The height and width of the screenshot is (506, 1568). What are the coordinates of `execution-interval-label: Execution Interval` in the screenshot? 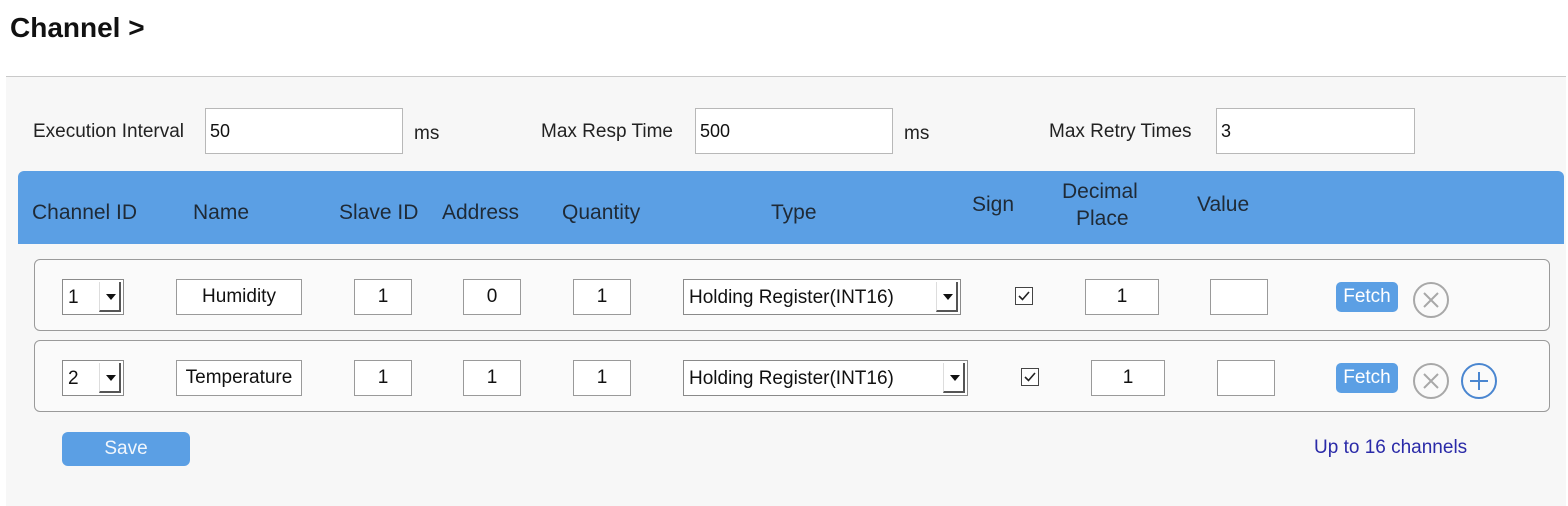 It's located at (109, 131).